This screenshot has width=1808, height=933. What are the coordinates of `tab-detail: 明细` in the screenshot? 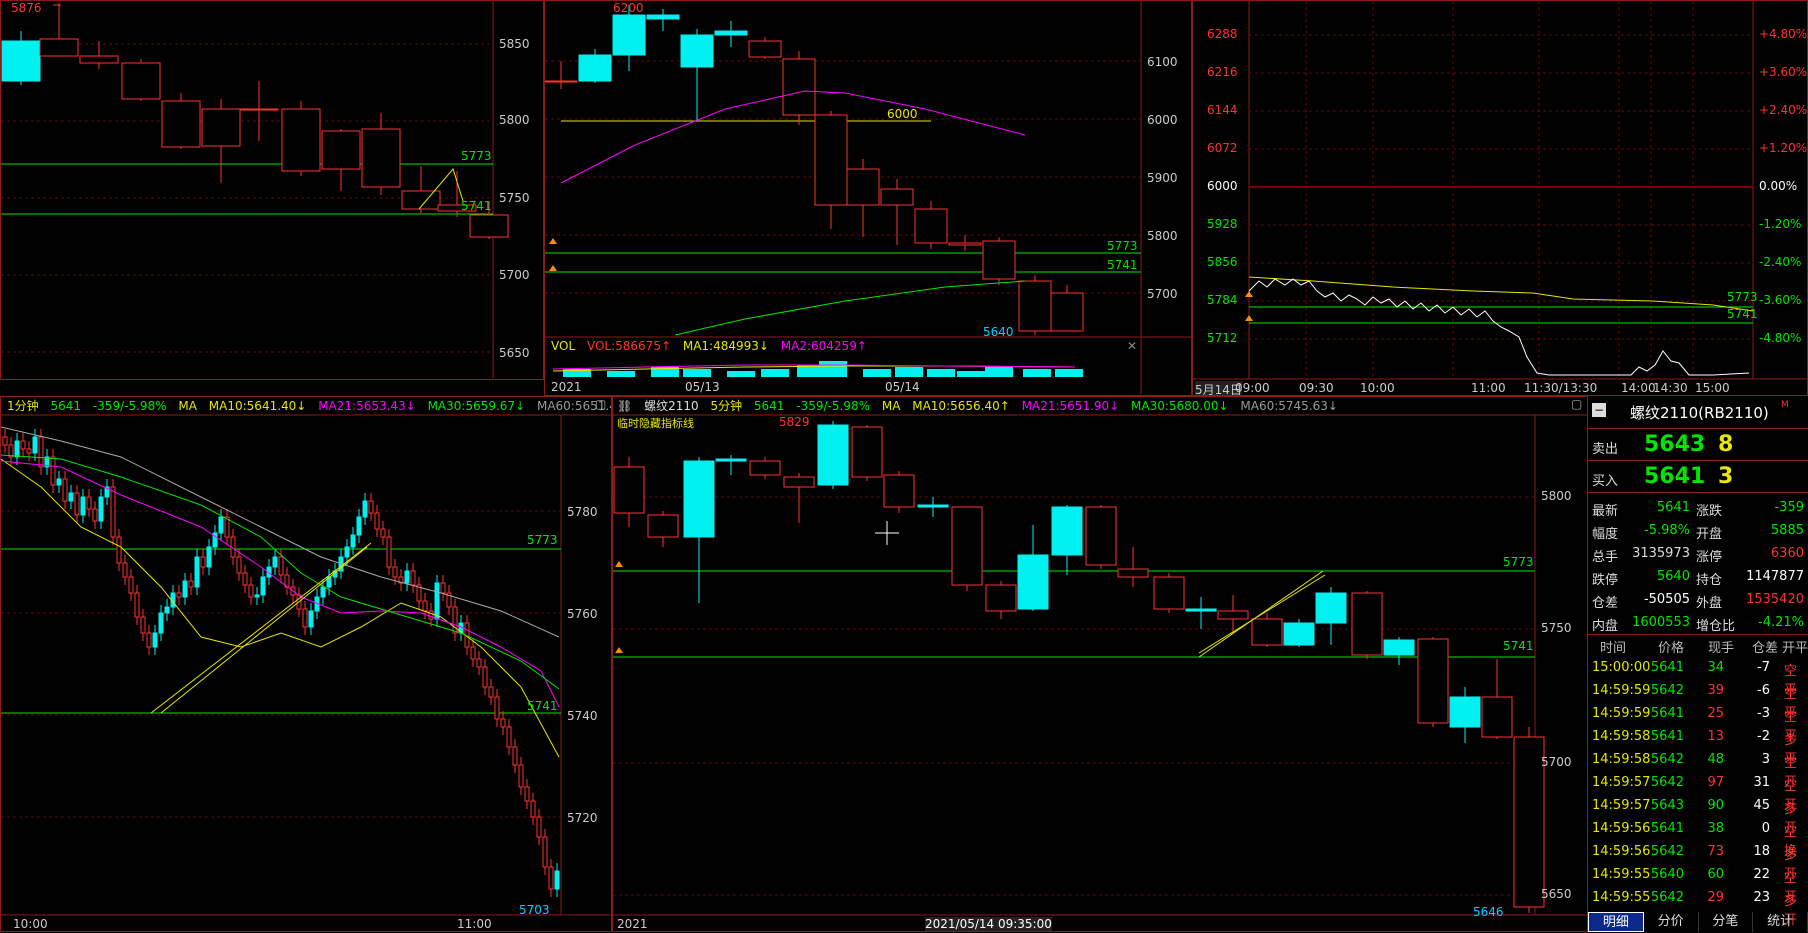 It's located at (1616, 922).